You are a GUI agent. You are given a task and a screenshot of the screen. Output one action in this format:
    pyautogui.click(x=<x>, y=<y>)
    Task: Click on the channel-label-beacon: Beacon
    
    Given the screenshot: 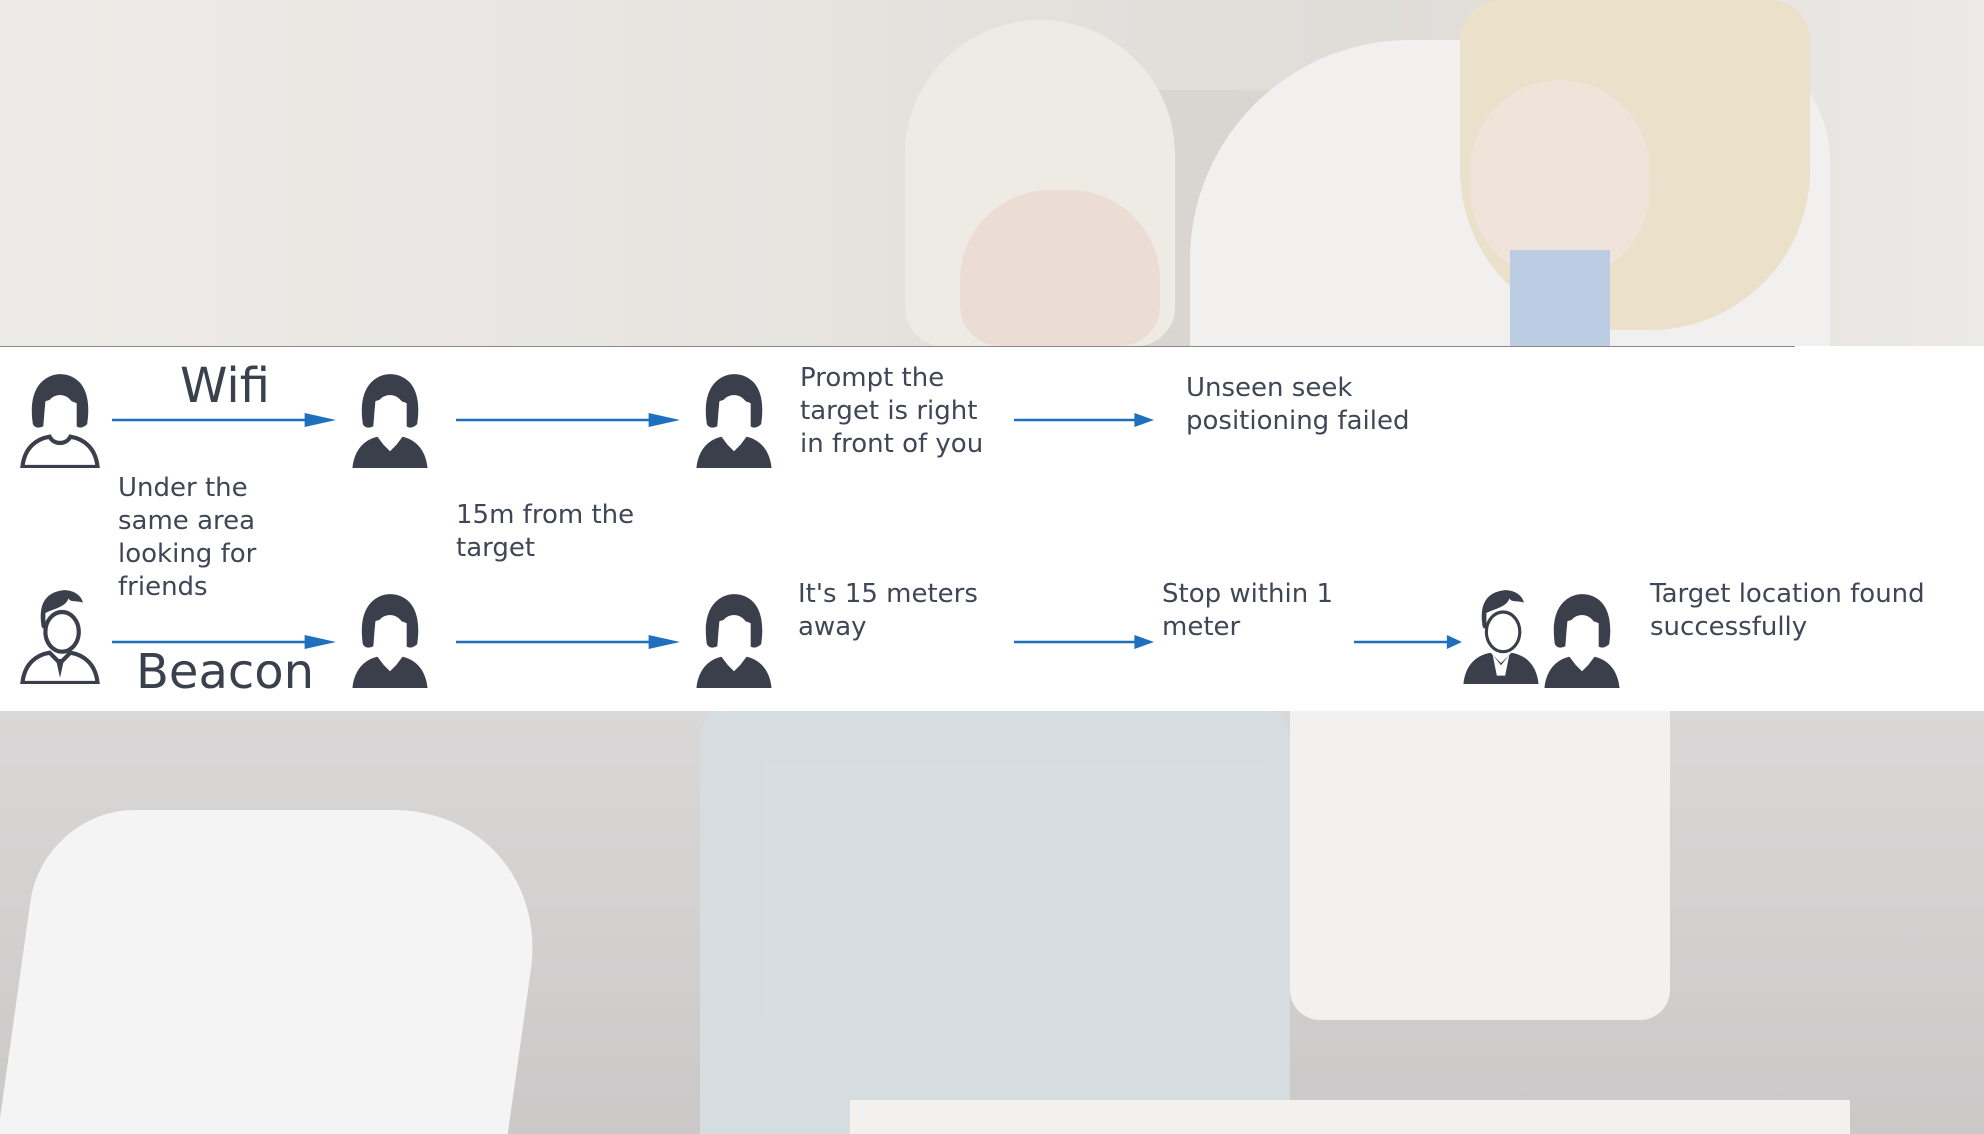 What is the action you would take?
    pyautogui.click(x=225, y=672)
    